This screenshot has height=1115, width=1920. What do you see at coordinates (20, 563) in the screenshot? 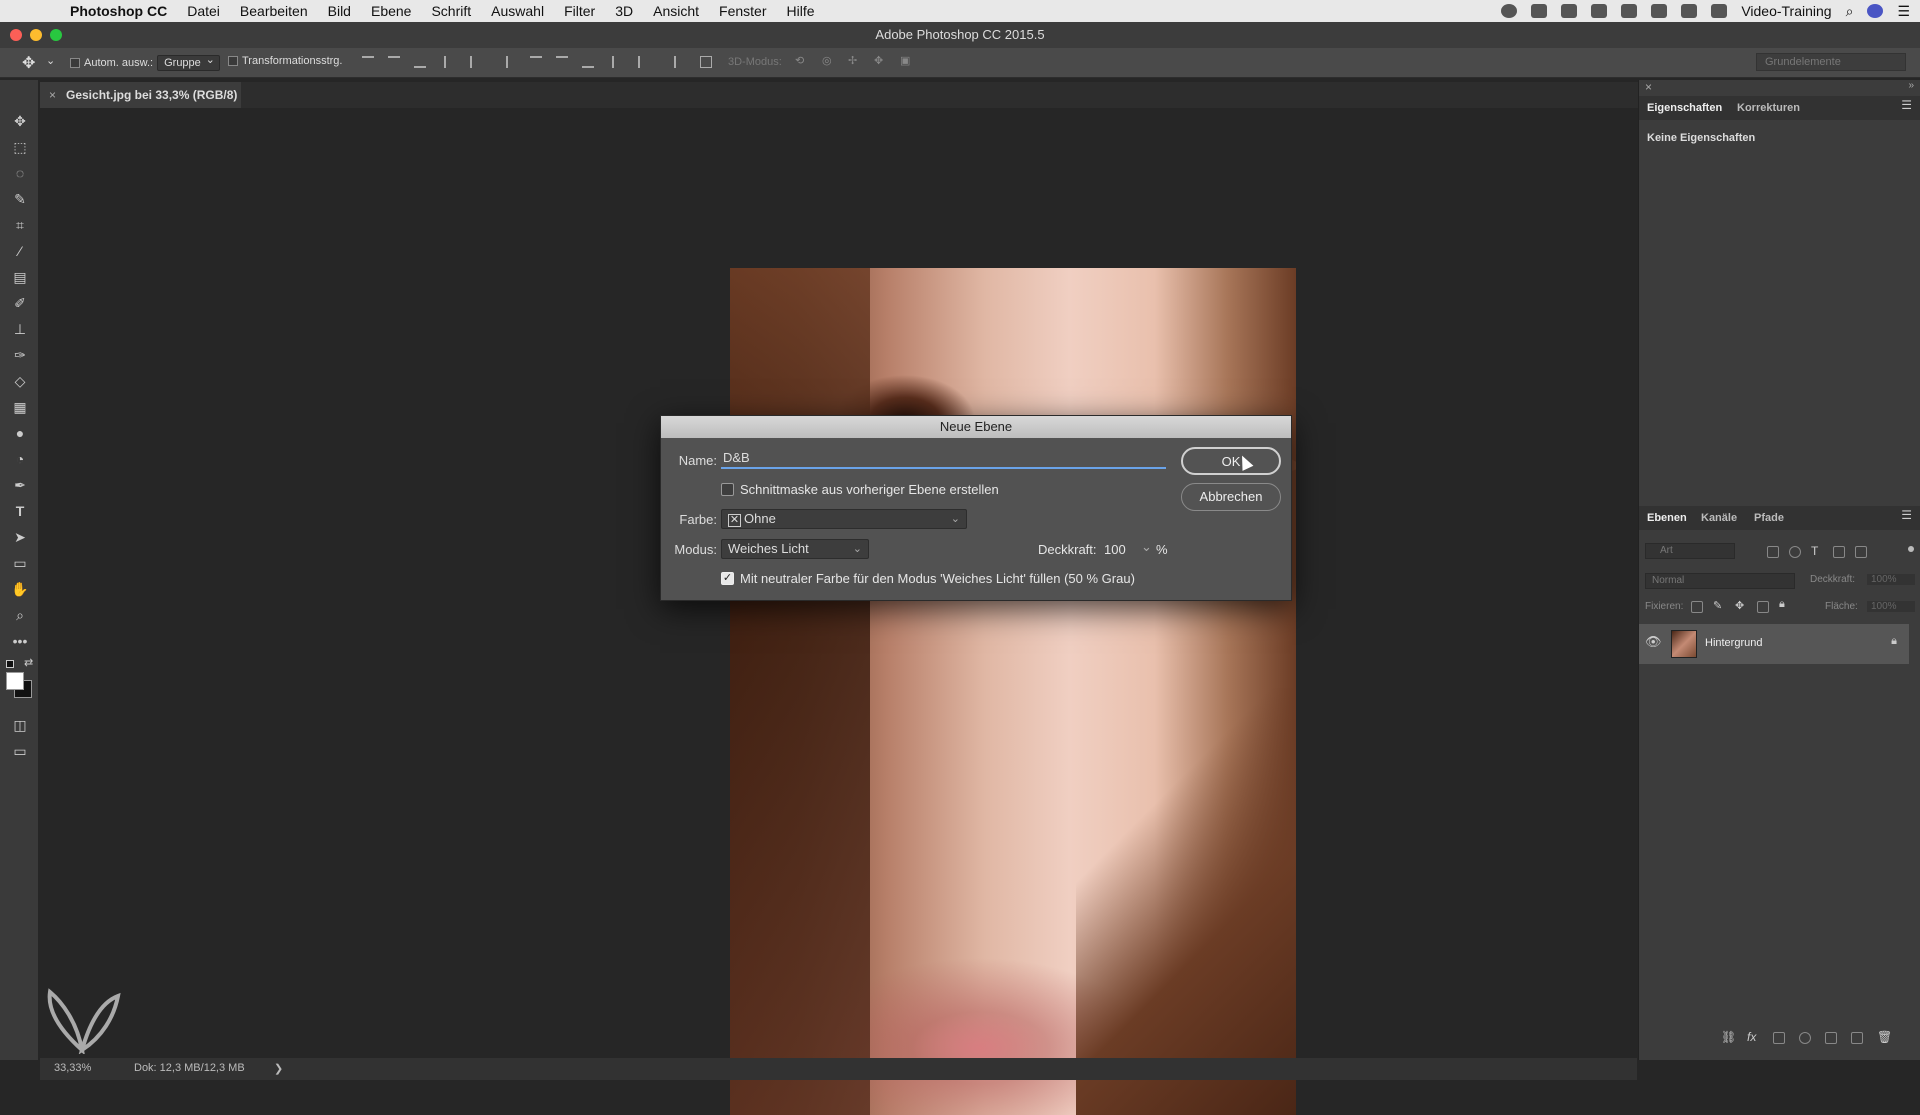
I see `rectangle-tool-icon: ▭` at bounding box center [20, 563].